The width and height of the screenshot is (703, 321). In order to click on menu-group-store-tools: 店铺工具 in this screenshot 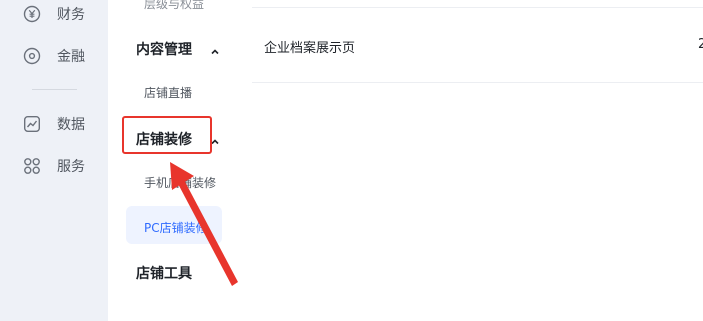, I will do `click(164, 273)`.